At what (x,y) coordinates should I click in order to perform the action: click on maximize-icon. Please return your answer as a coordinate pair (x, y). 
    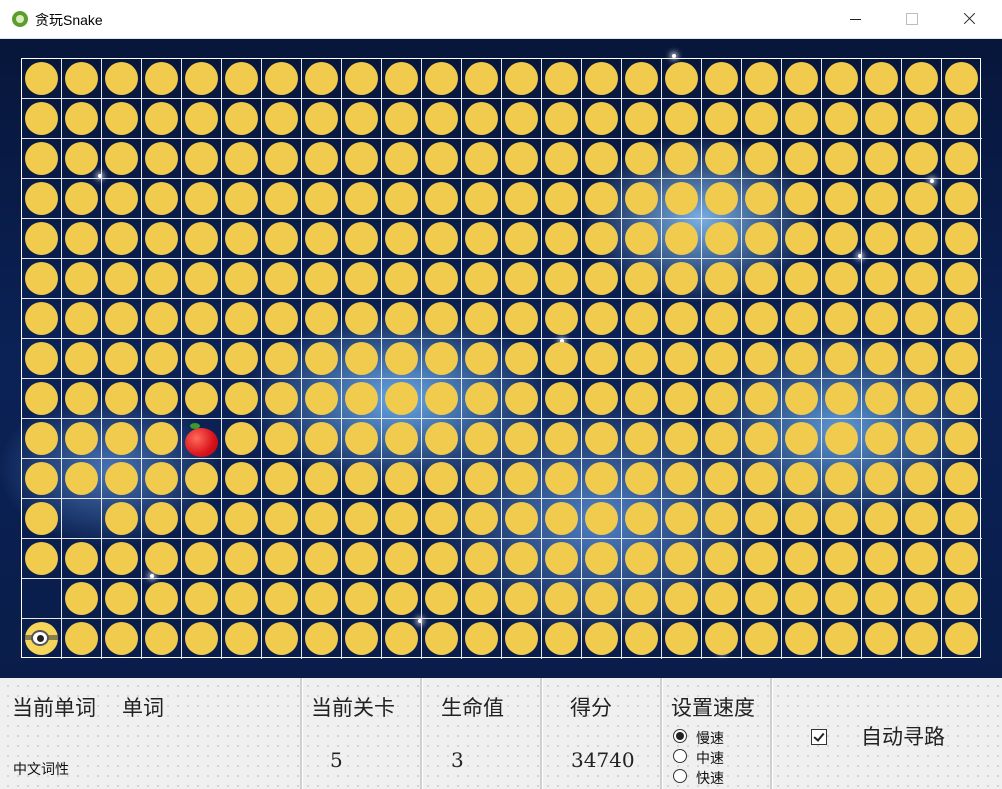
    Looking at the image, I should click on (911, 19).